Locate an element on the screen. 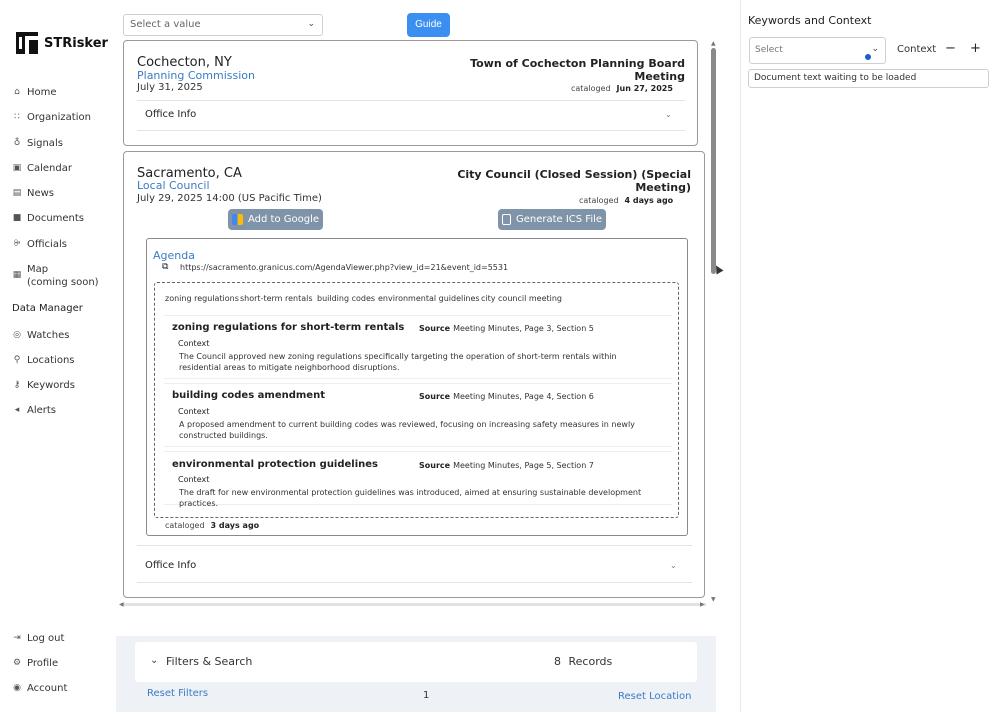 Image resolution: width=996 pixels, height=720 pixels. logo-icon is located at coordinates (27, 43).